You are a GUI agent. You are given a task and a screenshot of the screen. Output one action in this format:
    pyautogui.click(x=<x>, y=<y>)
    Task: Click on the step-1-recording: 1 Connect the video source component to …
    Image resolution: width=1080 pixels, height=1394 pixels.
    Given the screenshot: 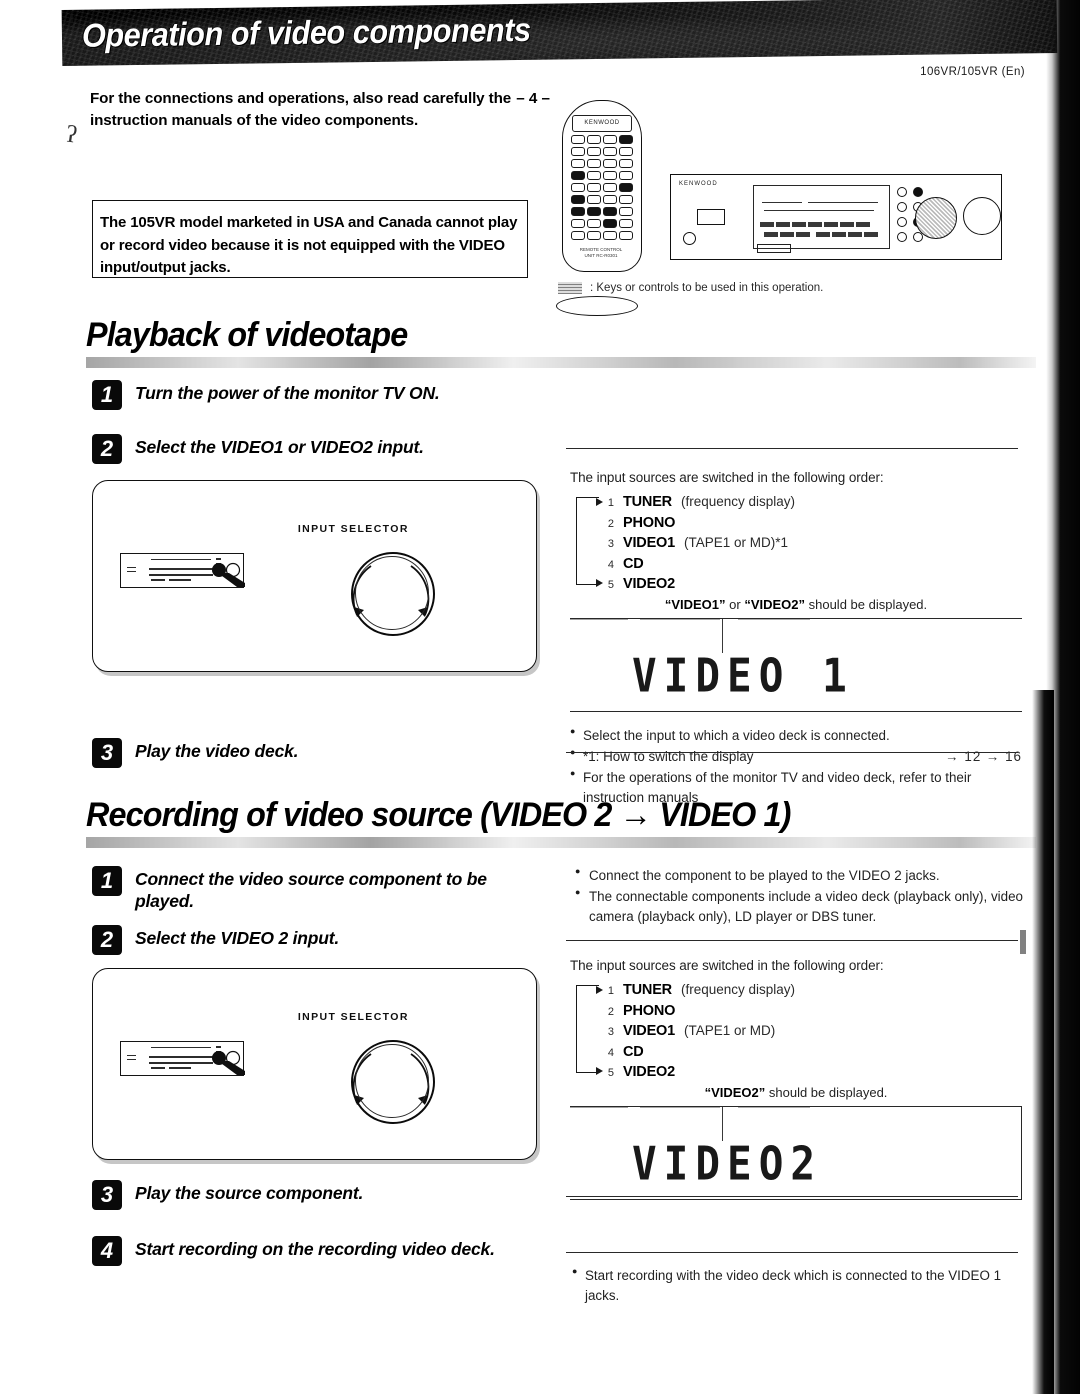 What is the action you would take?
    pyautogui.click(x=303, y=889)
    